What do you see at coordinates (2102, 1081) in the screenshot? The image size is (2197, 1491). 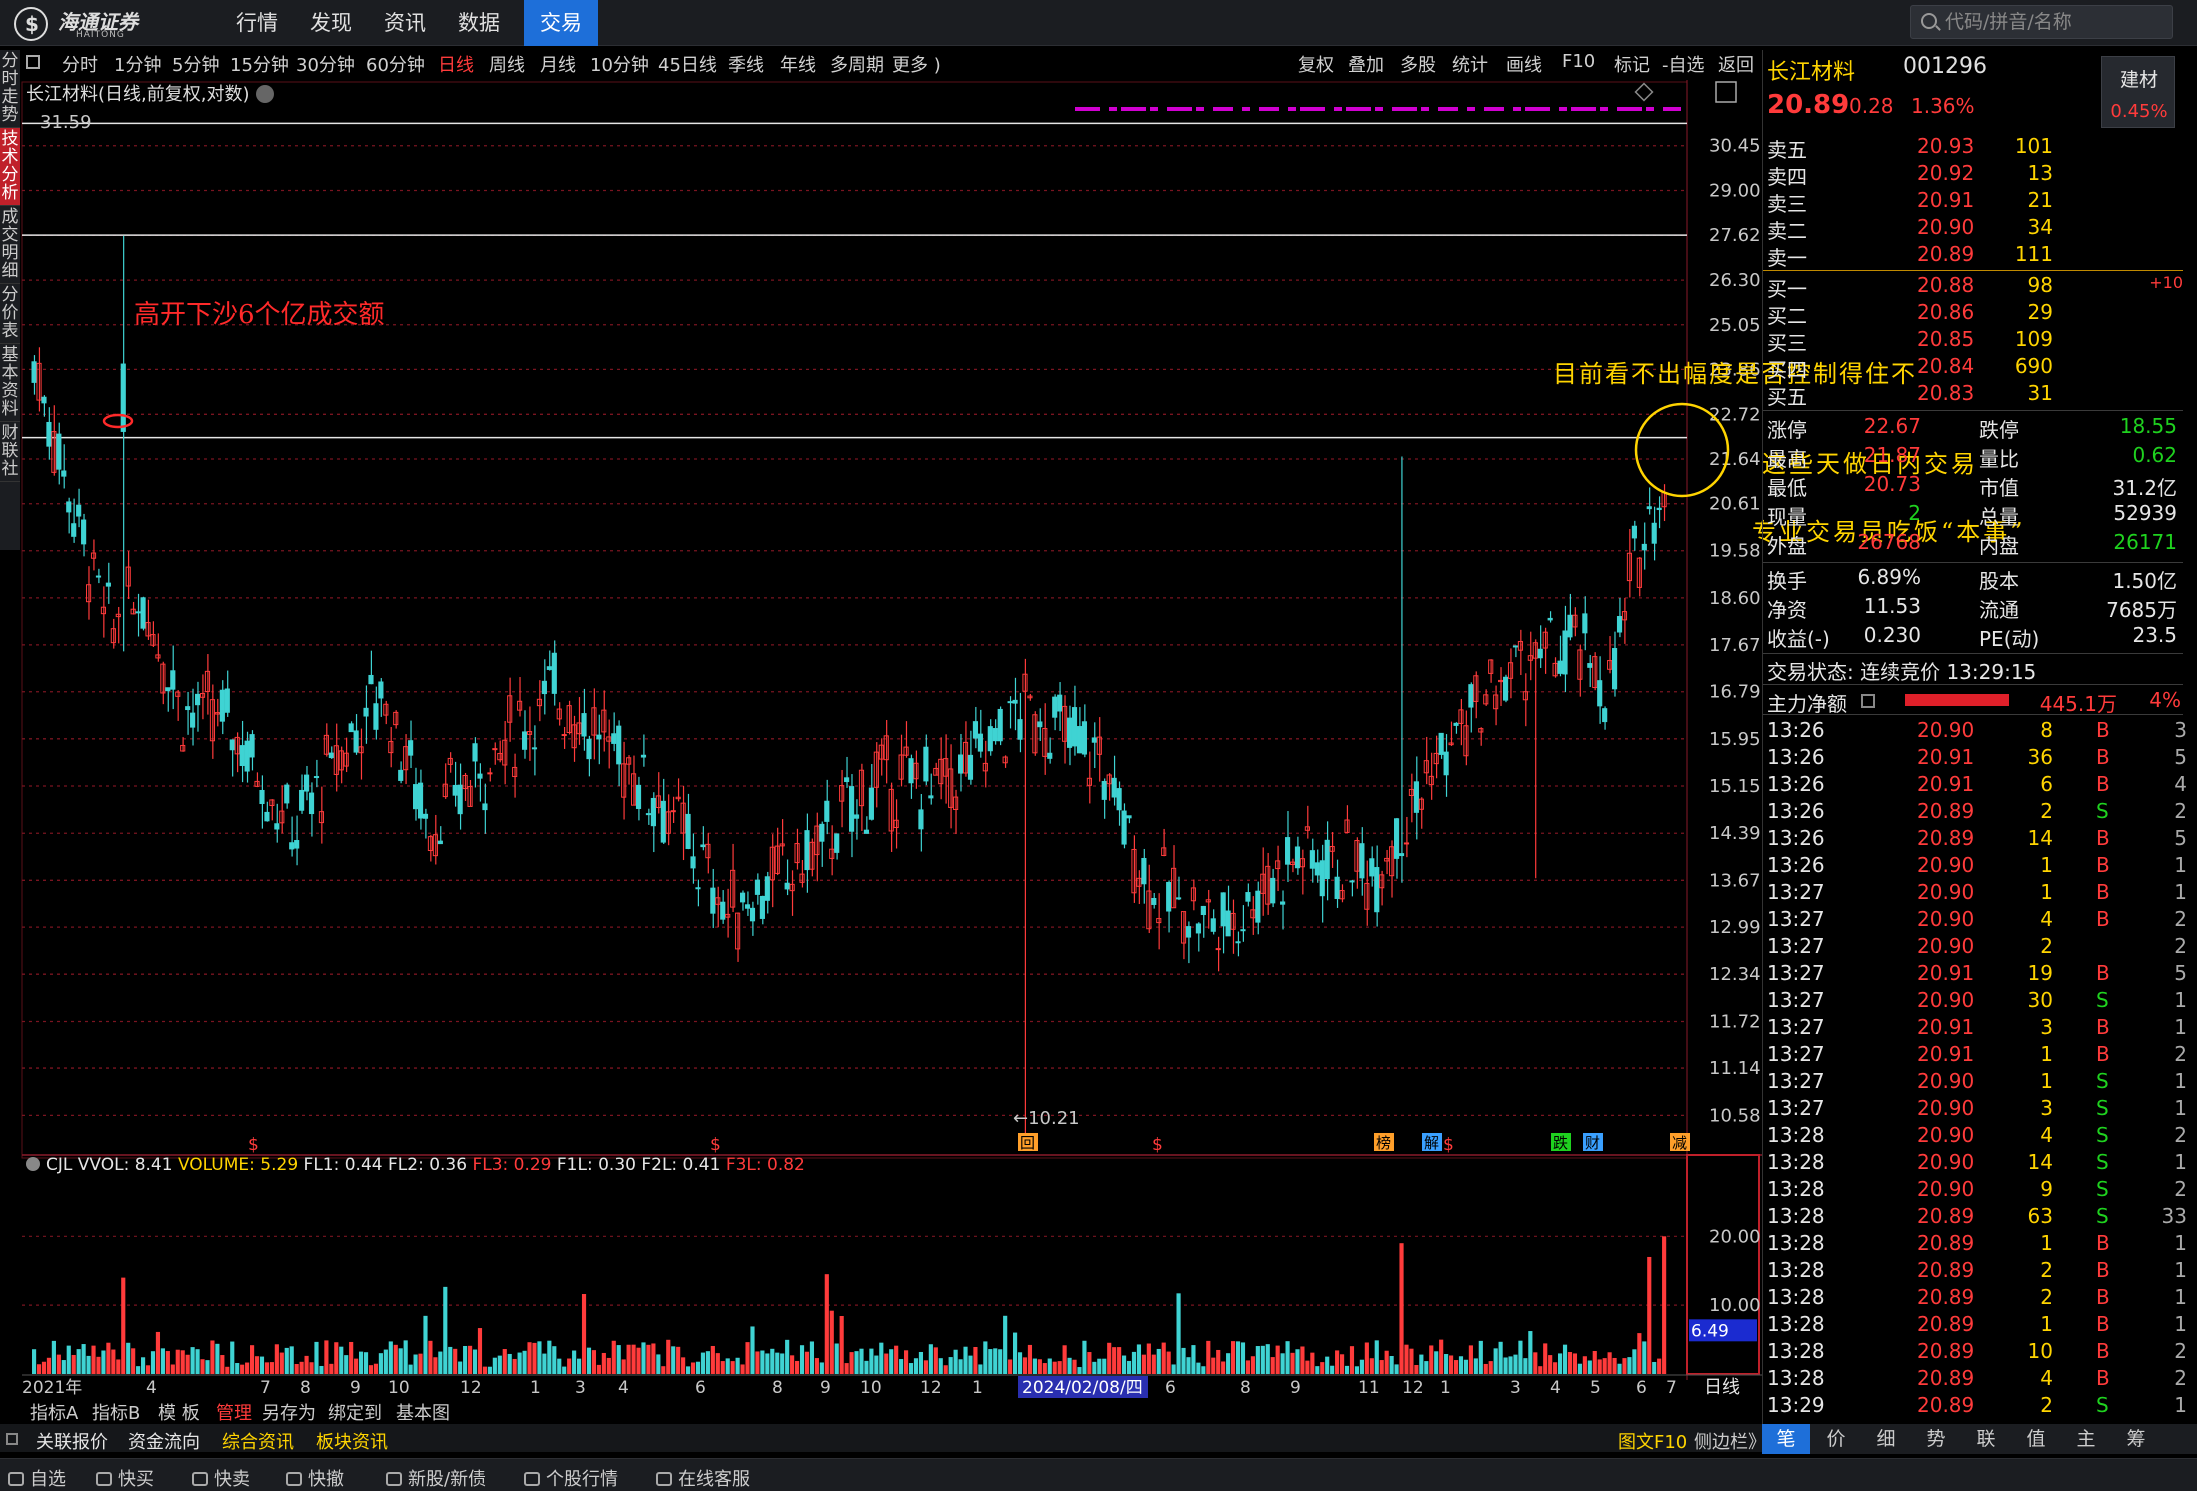 I see `tick-side: S` at bounding box center [2102, 1081].